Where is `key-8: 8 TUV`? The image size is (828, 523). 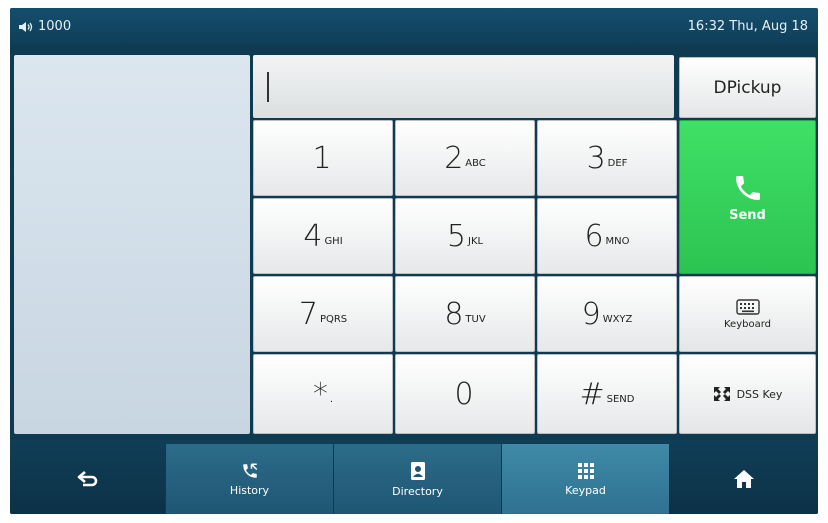
key-8: 8 TUV is located at coordinates (465, 314).